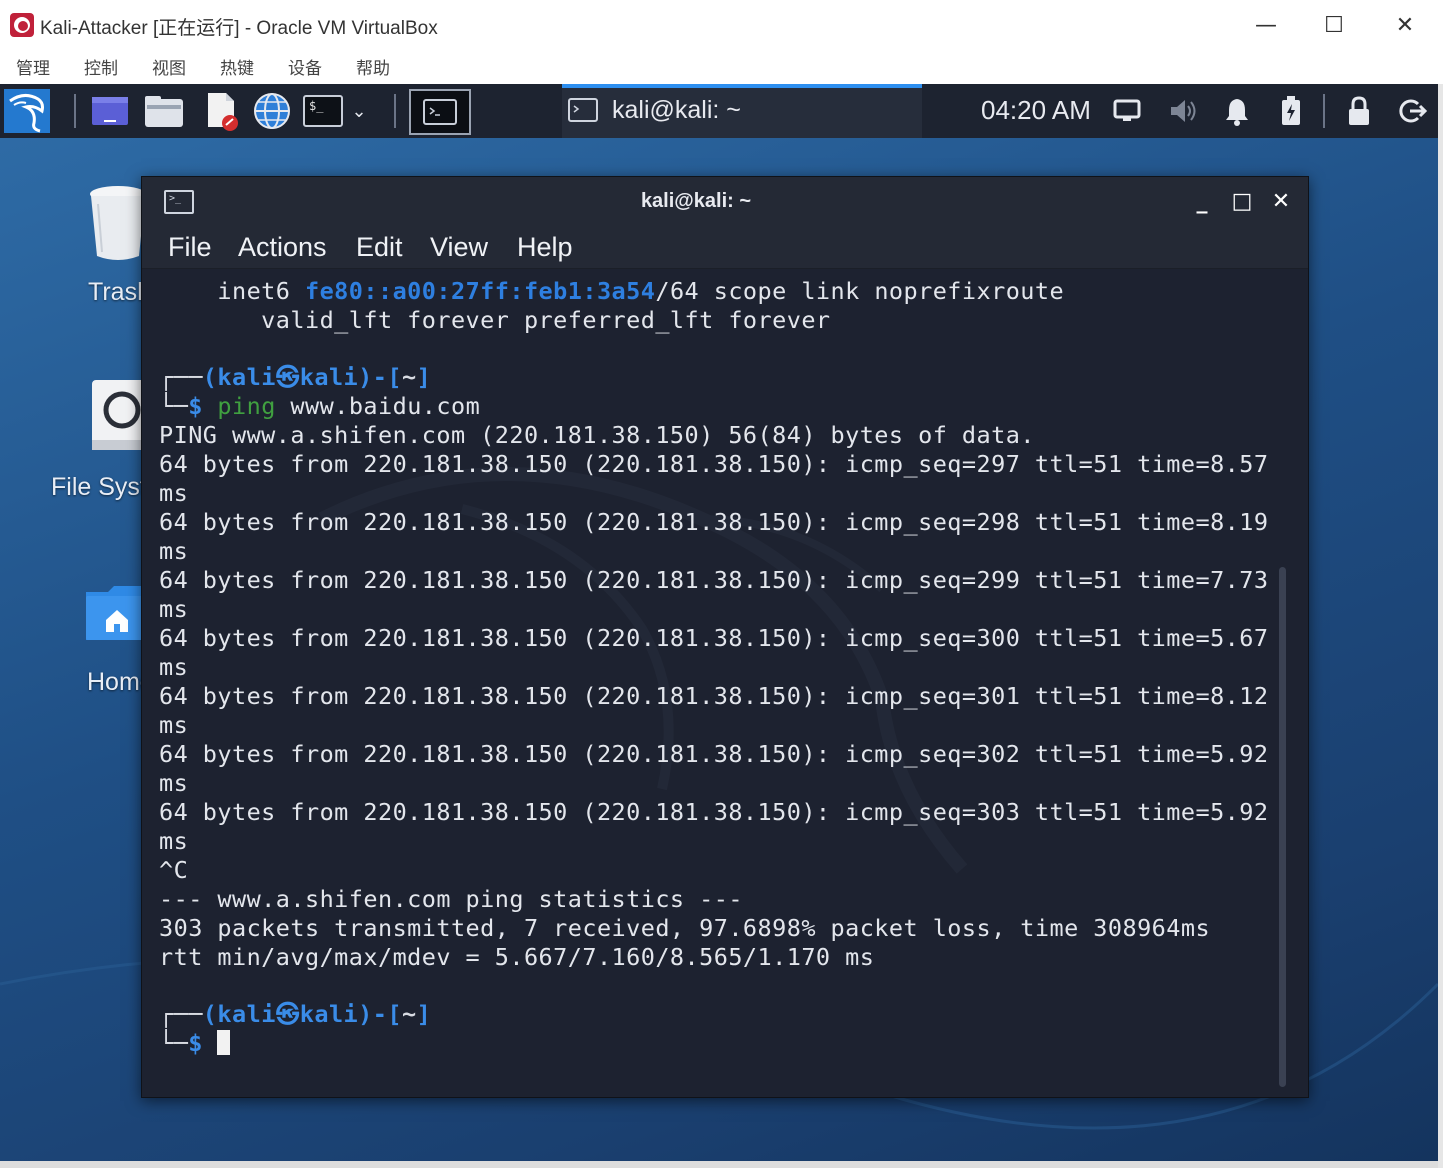  What do you see at coordinates (22, 25) in the screenshot?
I see `virtualbox-icon` at bounding box center [22, 25].